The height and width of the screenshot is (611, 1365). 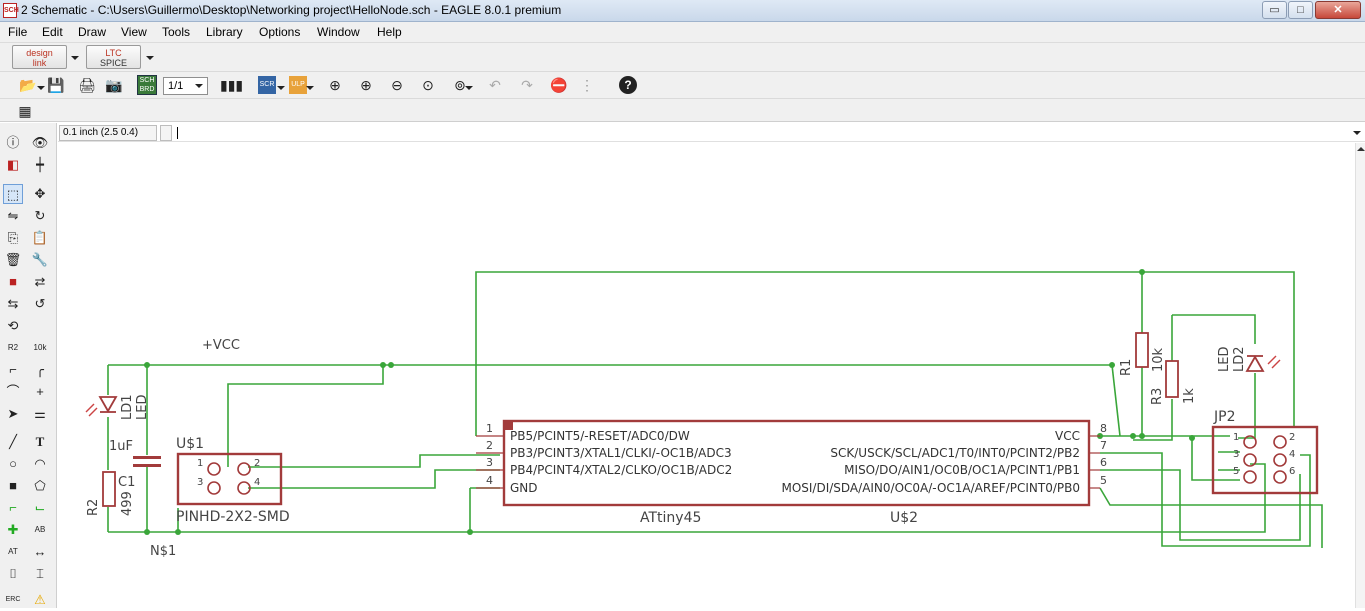 What do you see at coordinates (298, 85) in the screenshot?
I see `ulp-icon: ULP` at bounding box center [298, 85].